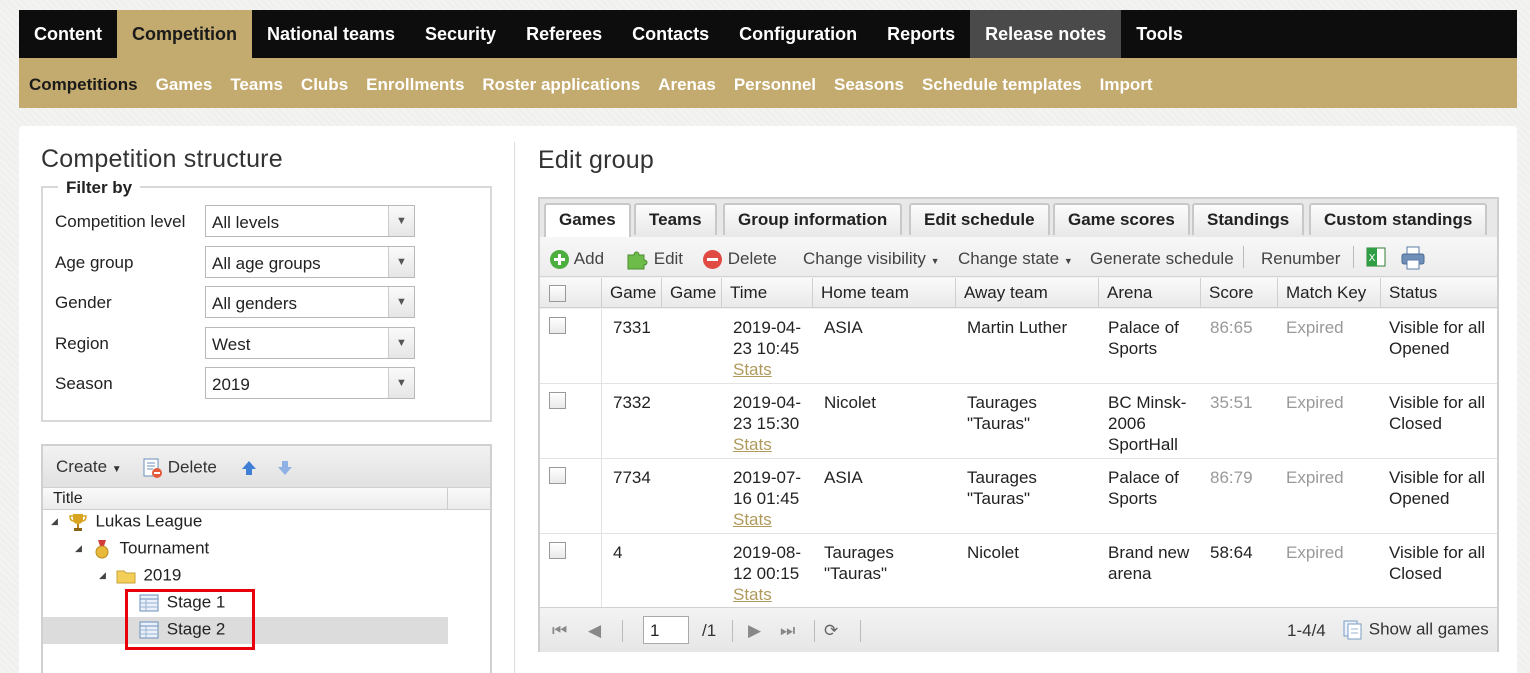  Describe the element at coordinates (1238, 293) in the screenshot. I see `column-score: Score` at that location.